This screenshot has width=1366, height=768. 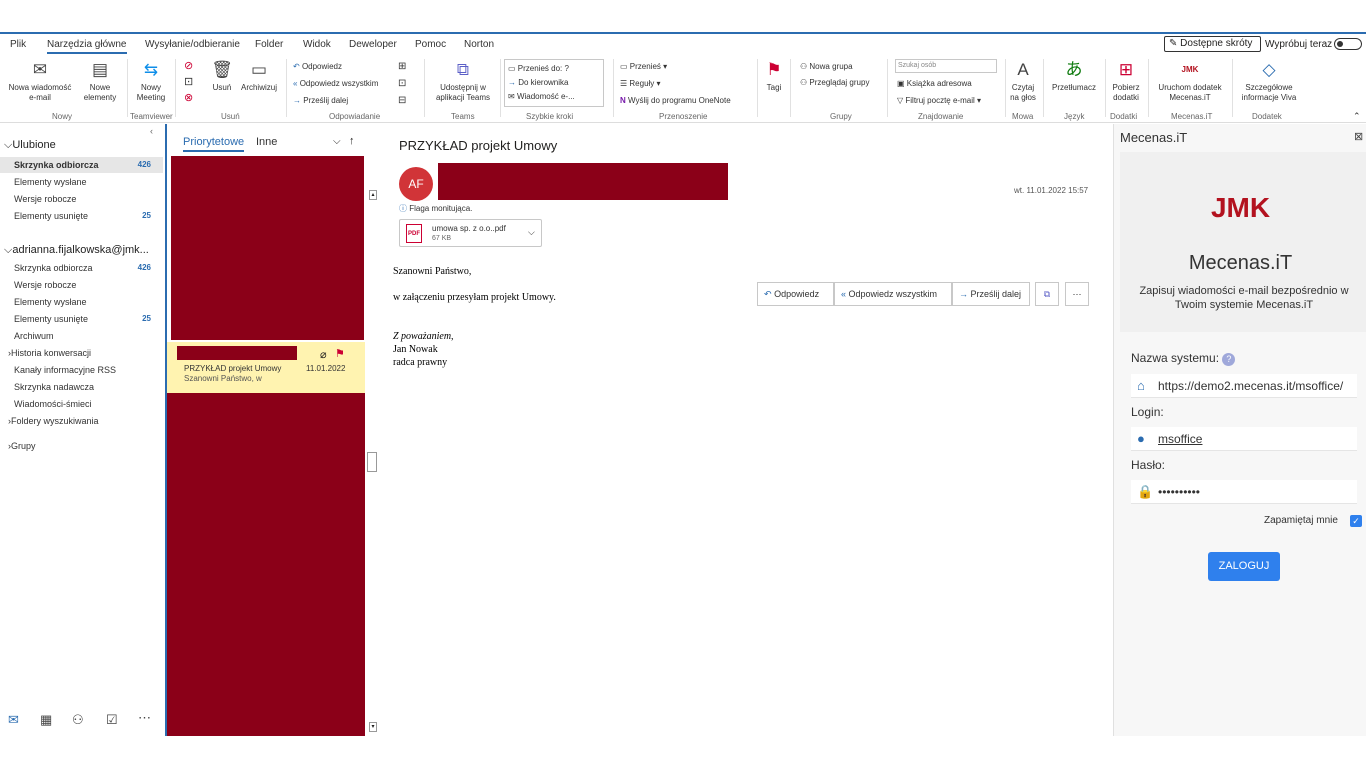 What do you see at coordinates (373, 44) in the screenshot?
I see `tab-developer: Deweloper` at bounding box center [373, 44].